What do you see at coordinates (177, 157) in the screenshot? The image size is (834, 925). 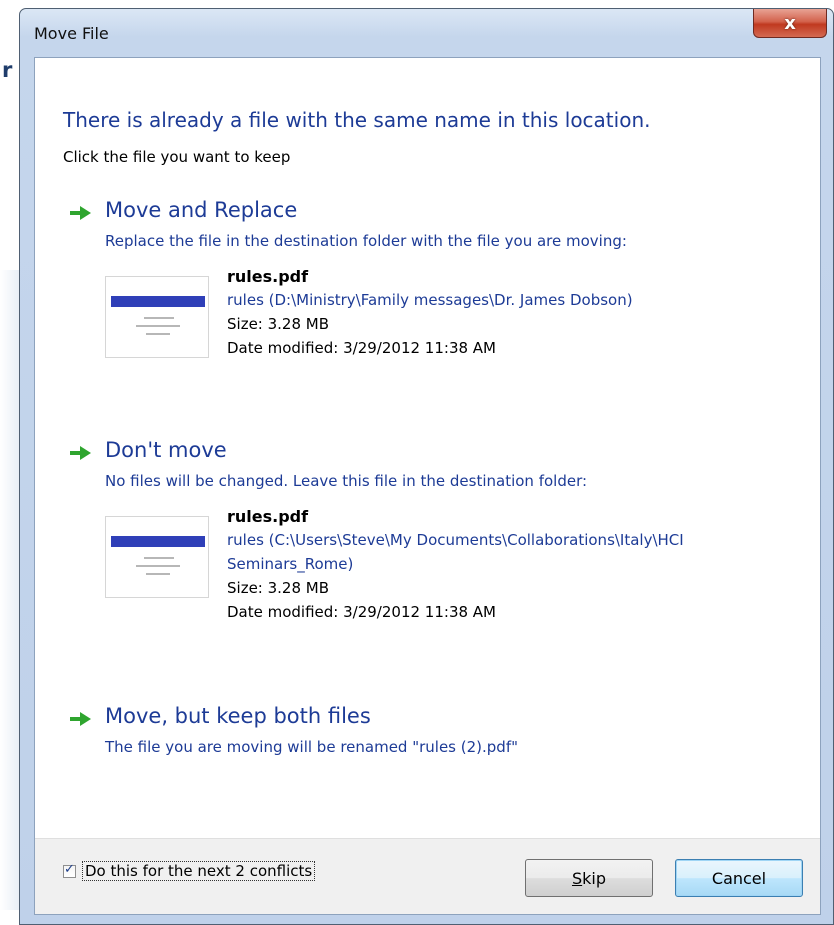 I see `conflict-instruction: Click the file you want to keep` at bounding box center [177, 157].